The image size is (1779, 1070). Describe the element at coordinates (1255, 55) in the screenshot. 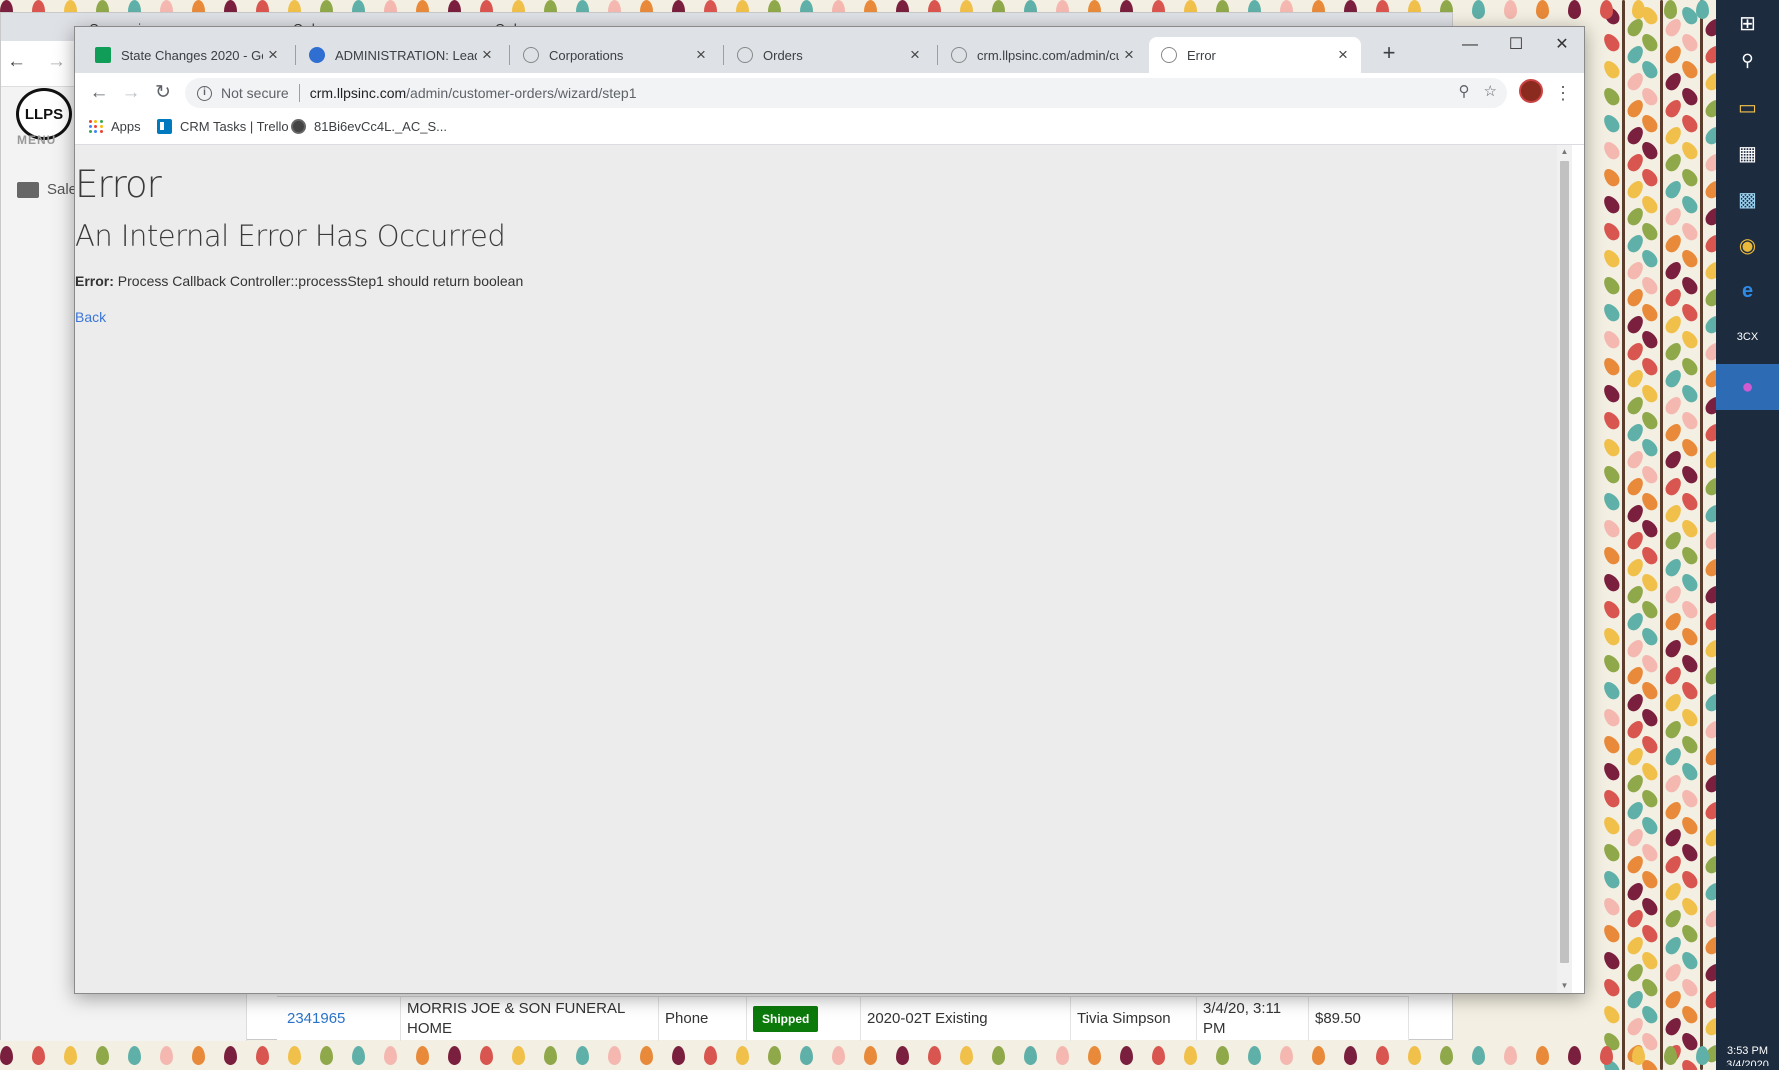

I see `tab-error: Error ×` at that location.